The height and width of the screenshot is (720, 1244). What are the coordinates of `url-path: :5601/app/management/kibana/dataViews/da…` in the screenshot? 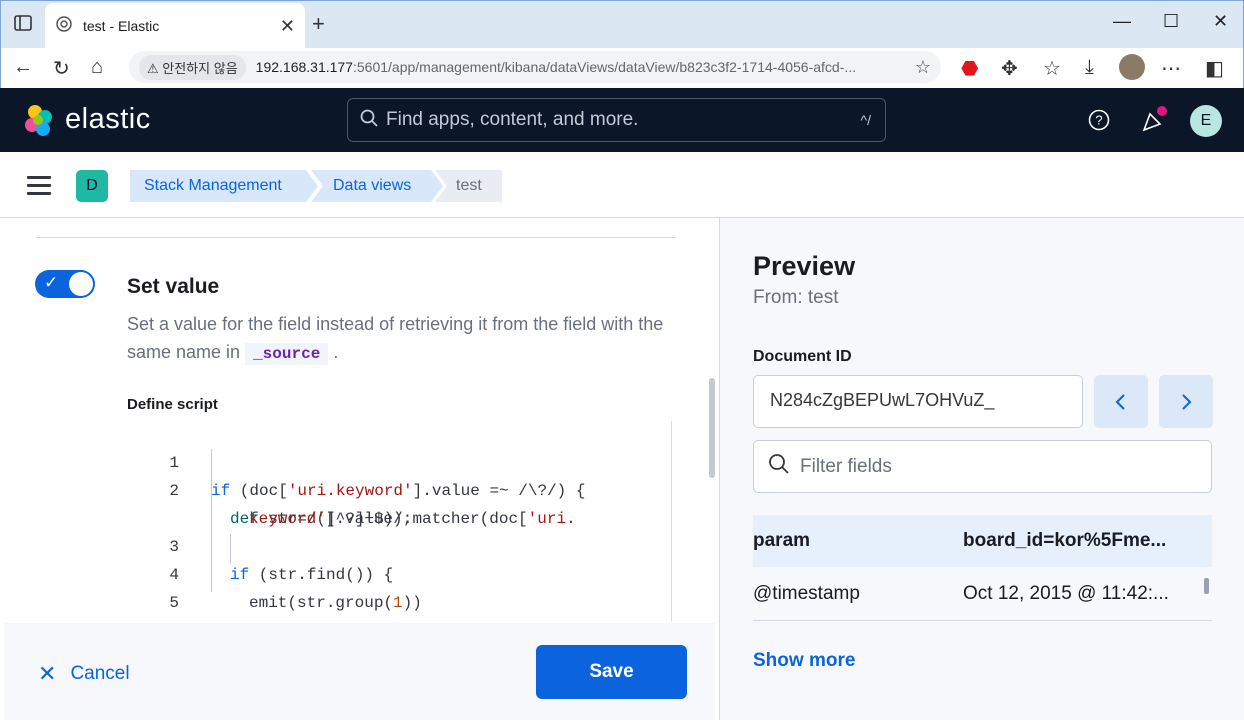 It's located at (604, 67).